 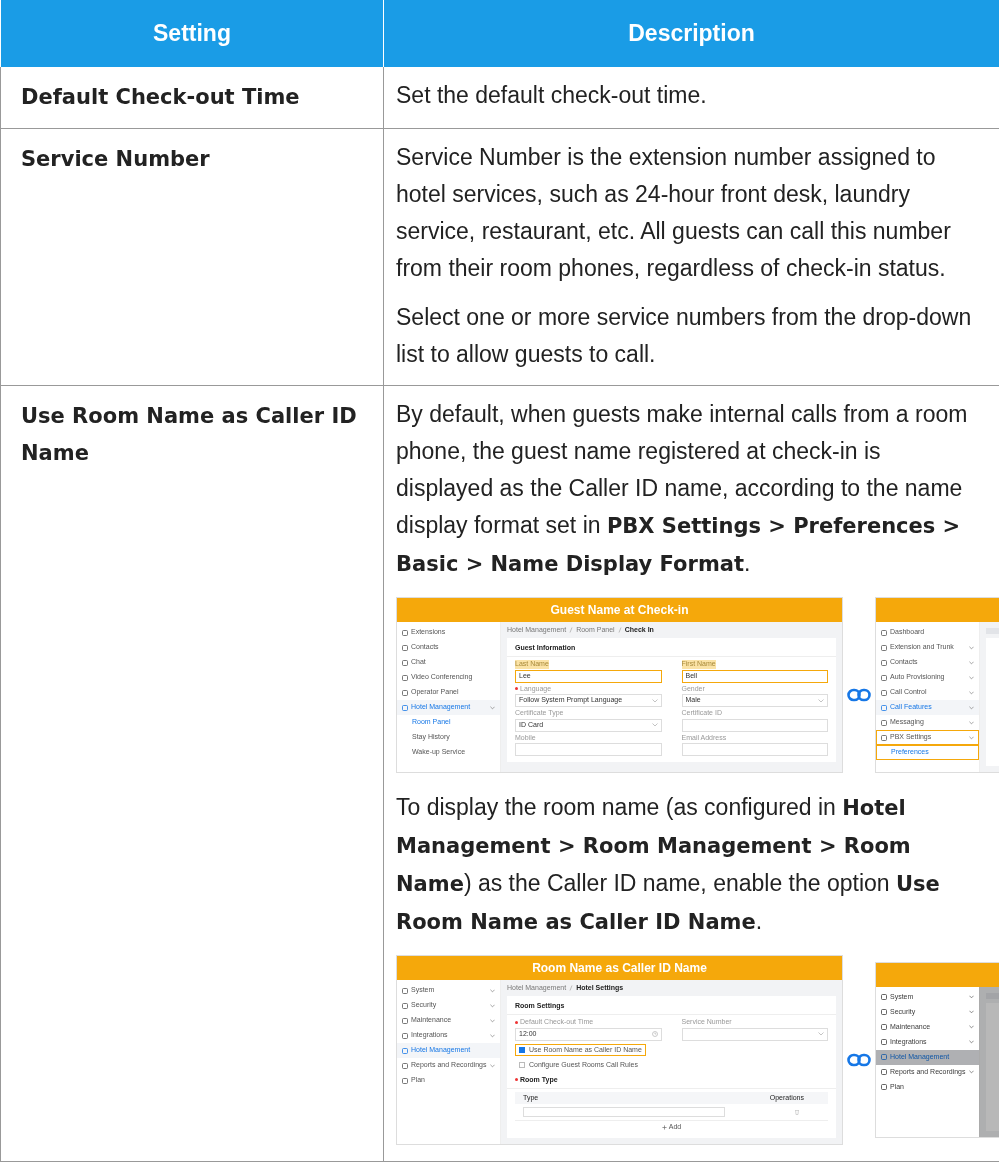 What do you see at coordinates (664, 1128) in the screenshot?
I see `plus-icon` at bounding box center [664, 1128].